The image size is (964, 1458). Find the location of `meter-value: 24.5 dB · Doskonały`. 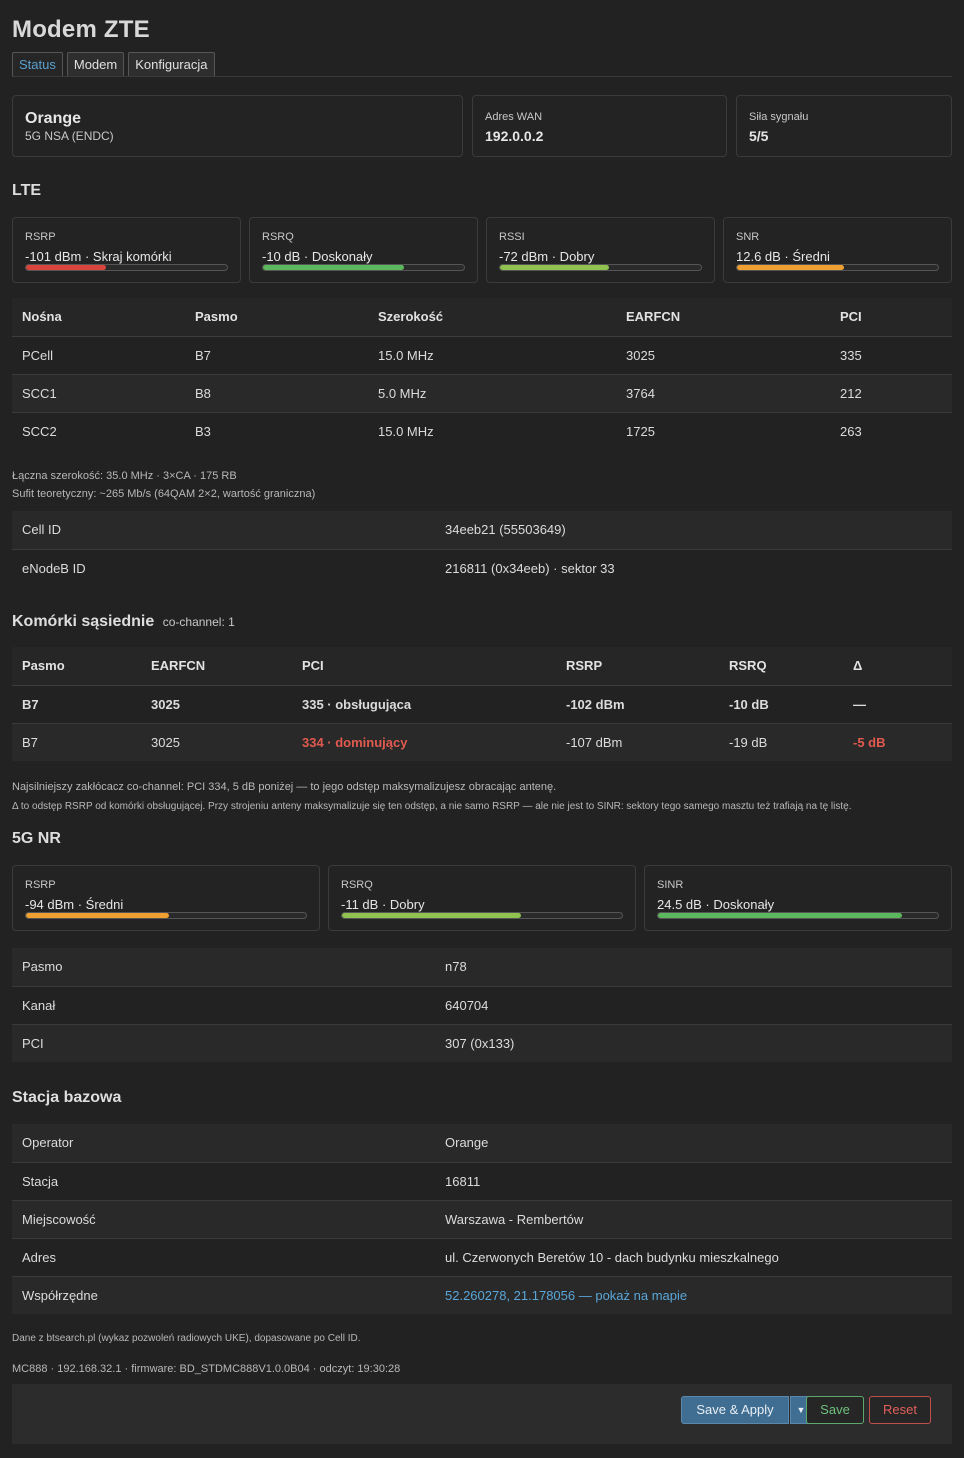

meter-value: 24.5 dB · Doskonały is located at coordinates (716, 904).